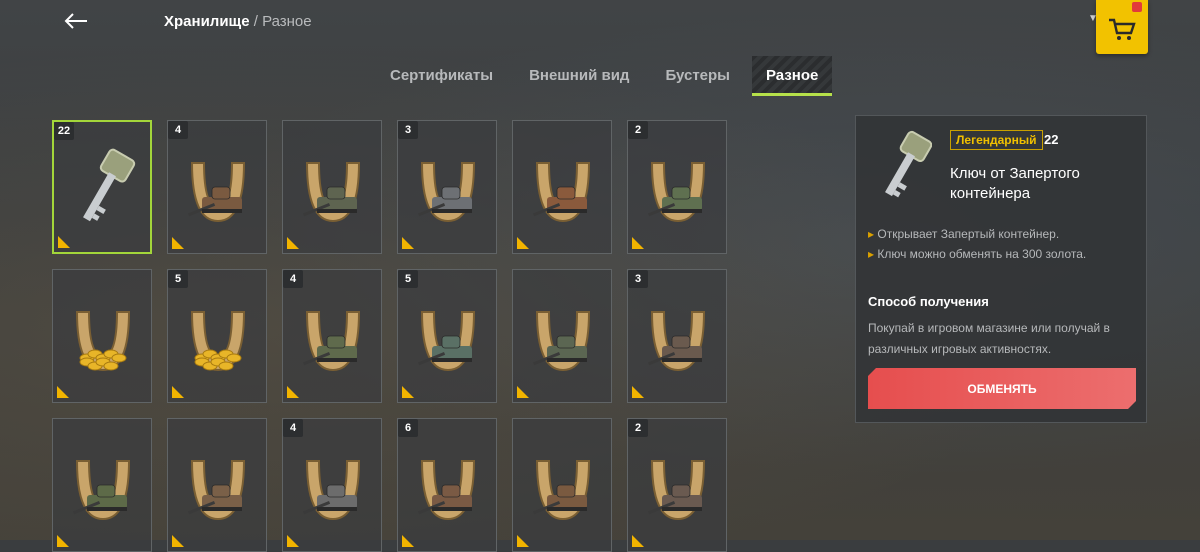 This screenshot has width=1200, height=552. What do you see at coordinates (1002, 388) in the screenshot?
I see `exchange-button: ОБМЕНЯТЬ` at bounding box center [1002, 388].